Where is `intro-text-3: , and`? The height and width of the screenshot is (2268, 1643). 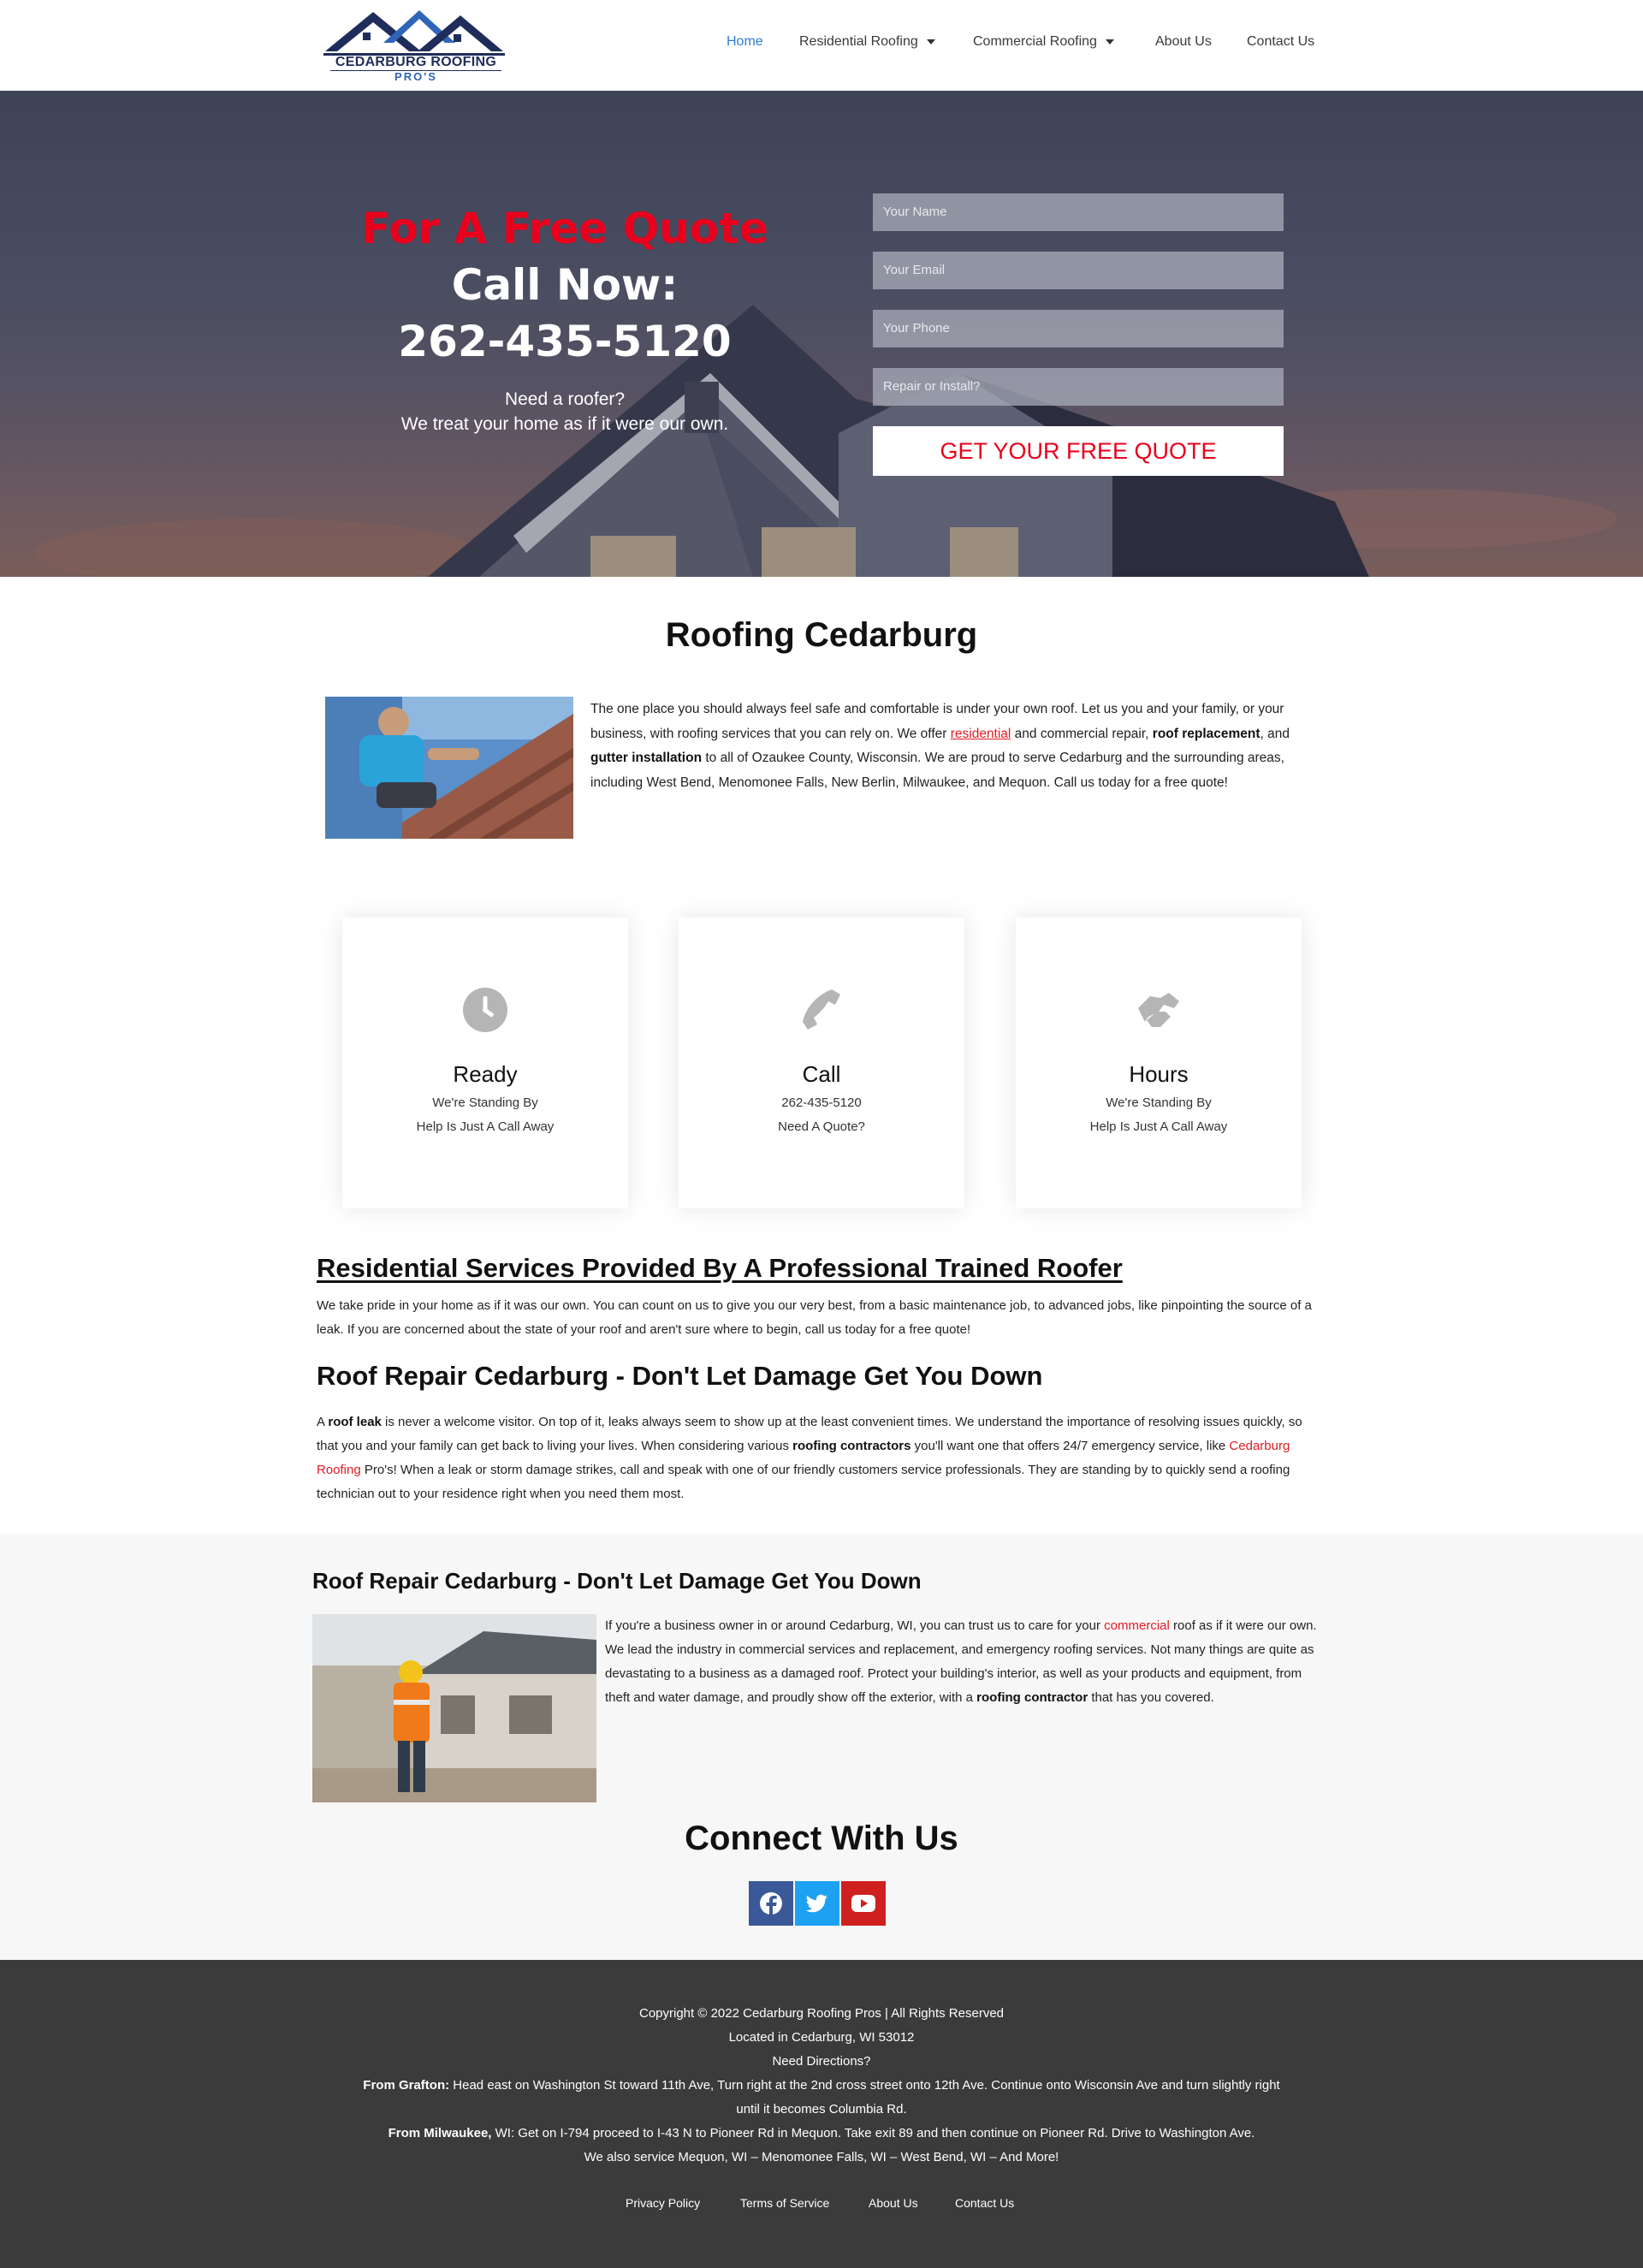
intro-text-3: , and is located at coordinates (1275, 734).